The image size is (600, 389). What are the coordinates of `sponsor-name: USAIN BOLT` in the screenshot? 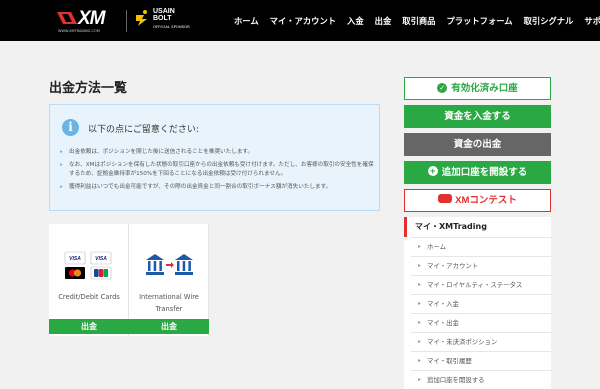 It's located at (164, 15).